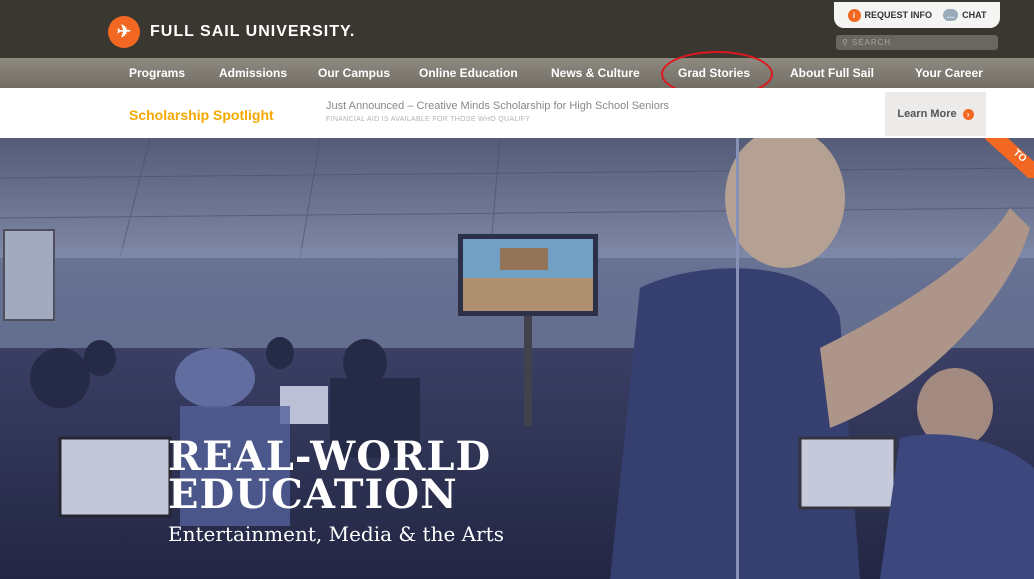 The width and height of the screenshot is (1034, 579). Describe the element at coordinates (124, 32) in the screenshot. I see `plane-logo-icon: ✈` at that location.